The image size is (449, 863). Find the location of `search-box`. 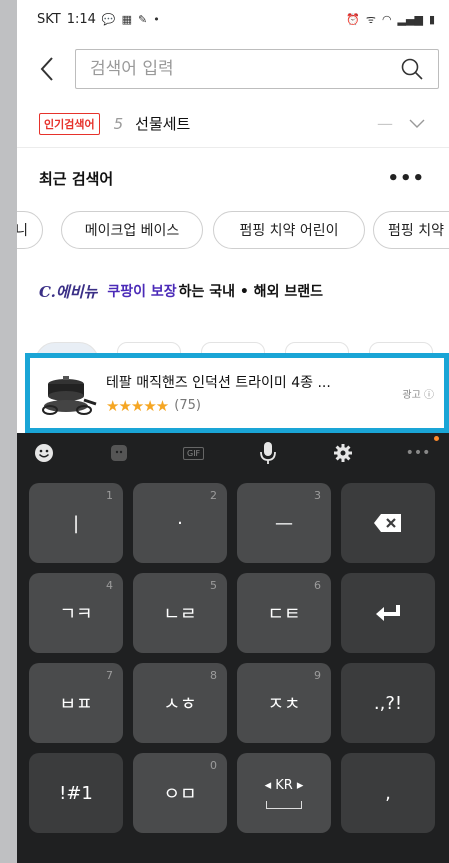

search-box is located at coordinates (257, 69).